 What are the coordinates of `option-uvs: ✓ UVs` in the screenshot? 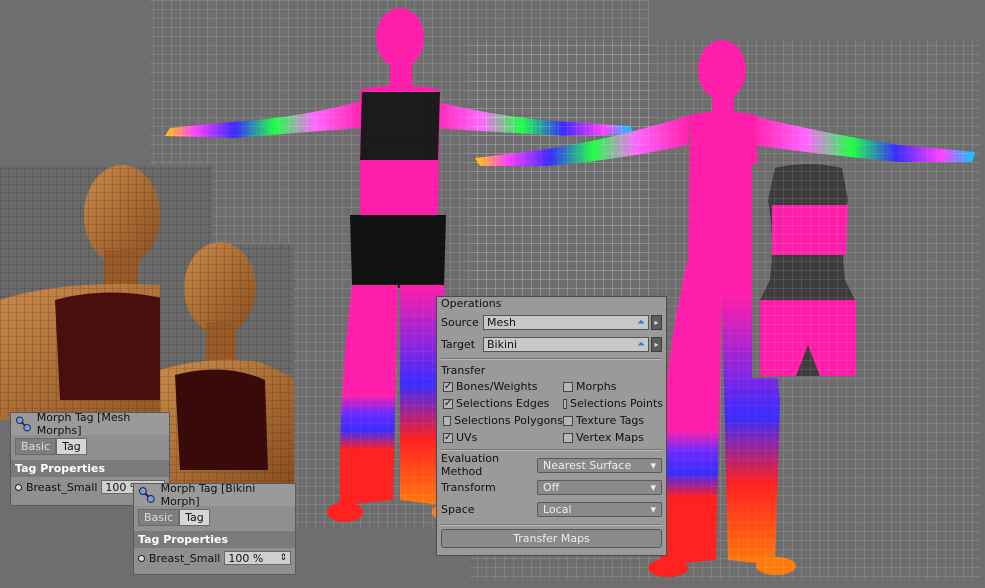 It's located at (503, 437).